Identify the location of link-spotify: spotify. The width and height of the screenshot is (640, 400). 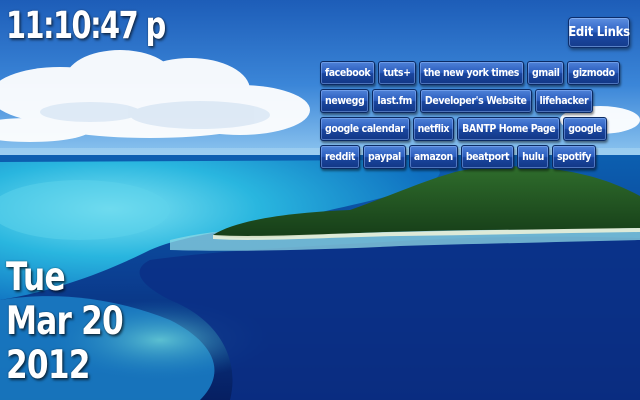
(574, 157).